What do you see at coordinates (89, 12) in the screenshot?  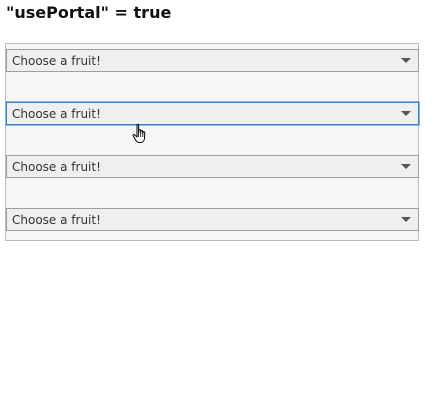 I see `page-title: "usePortal" = true` at bounding box center [89, 12].